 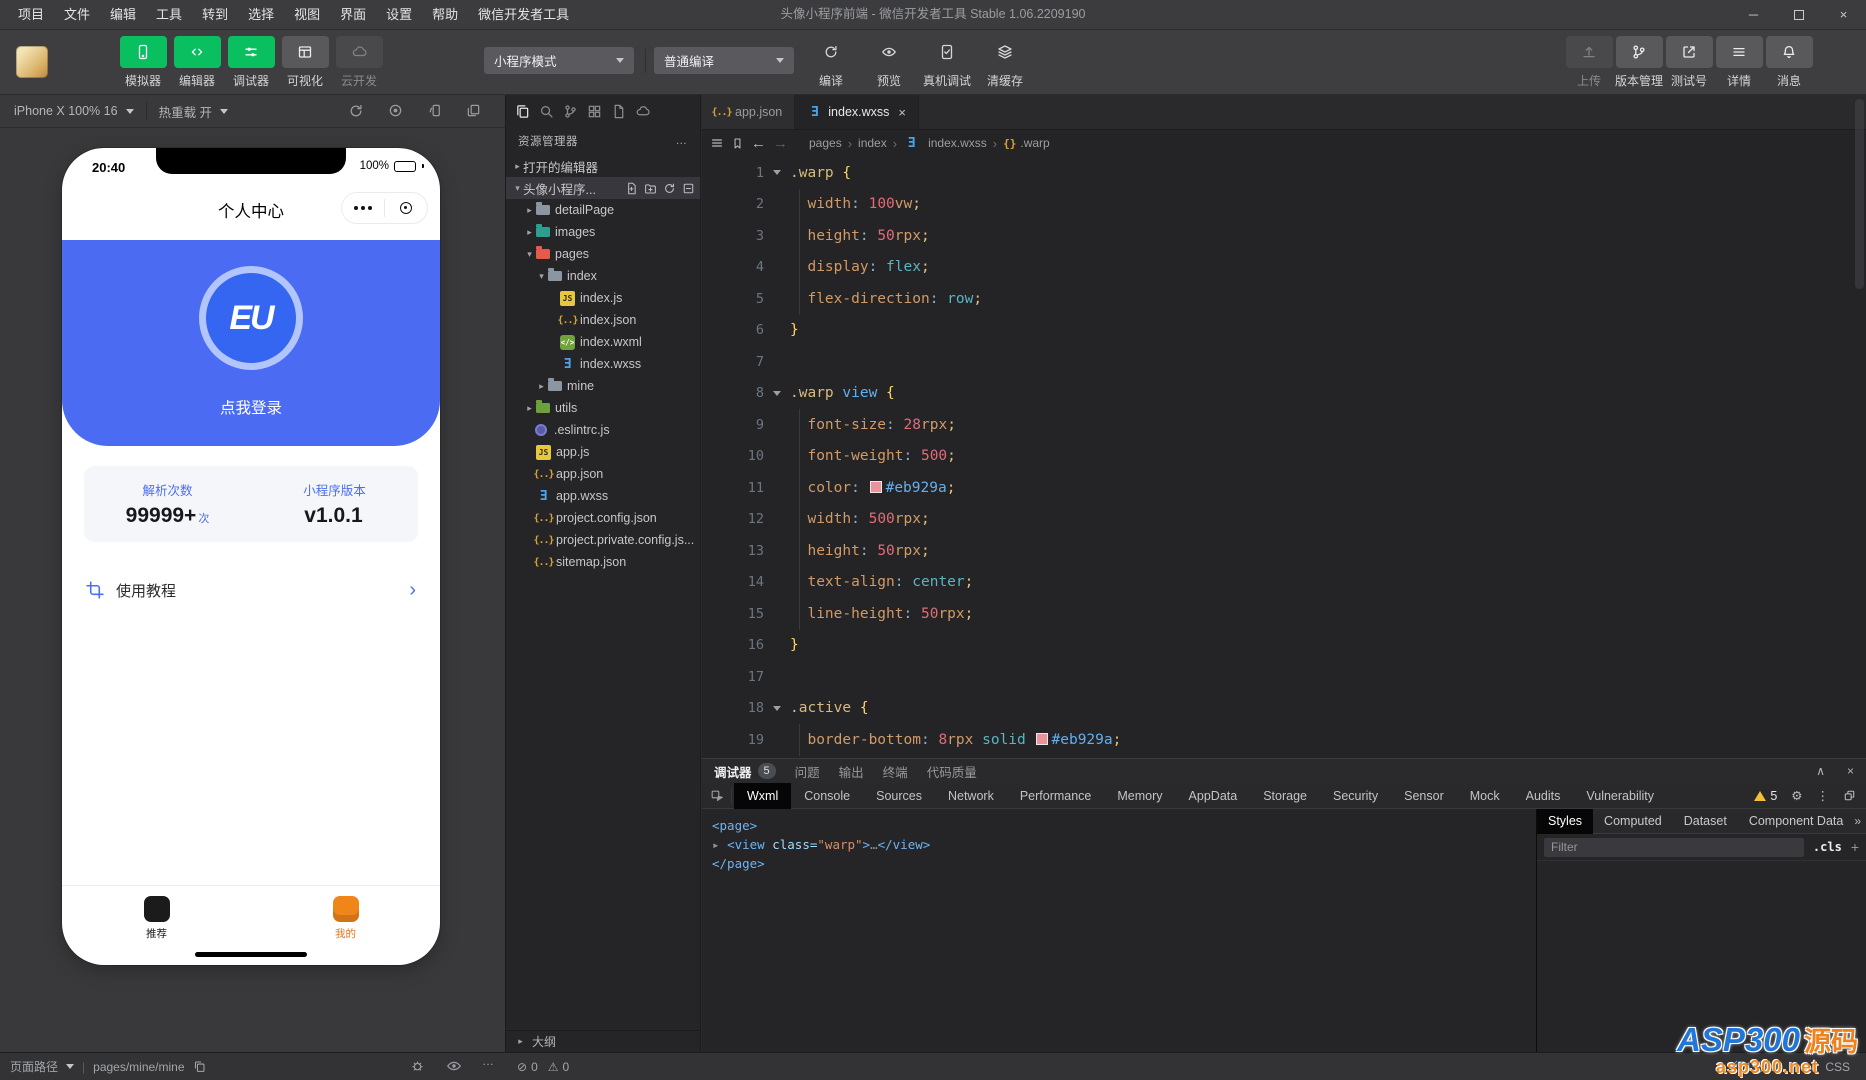 I want to click on menu-item-5: 选择, so click(x=261, y=14).